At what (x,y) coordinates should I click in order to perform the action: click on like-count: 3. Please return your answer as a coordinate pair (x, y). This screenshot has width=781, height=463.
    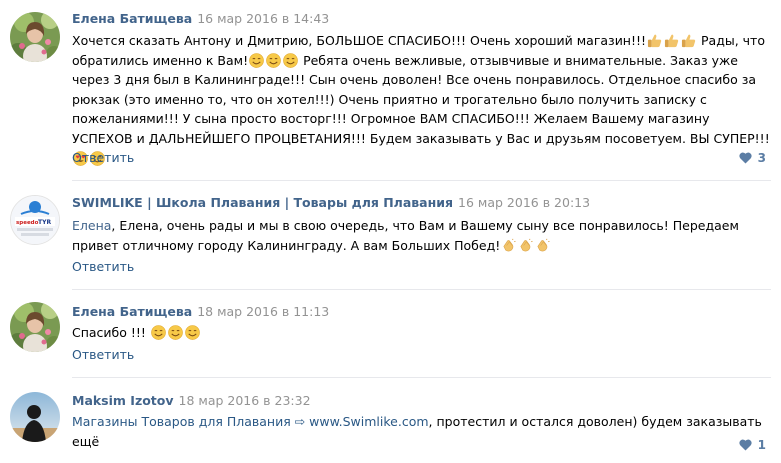
    Looking at the image, I should click on (761, 158).